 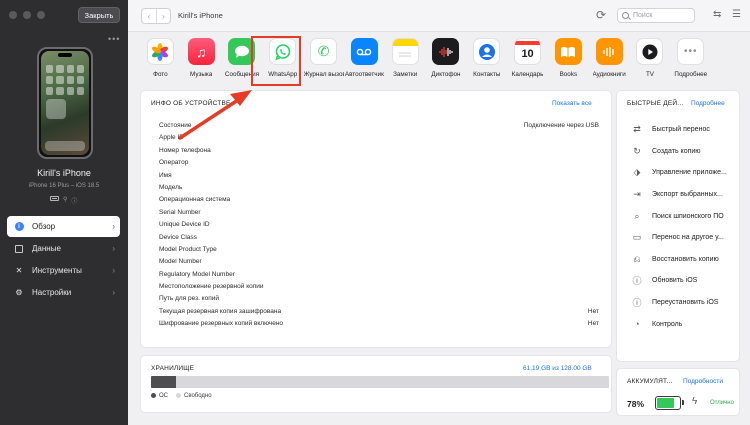 I want to click on app-contacts: Контакты, so click(x=486, y=58).